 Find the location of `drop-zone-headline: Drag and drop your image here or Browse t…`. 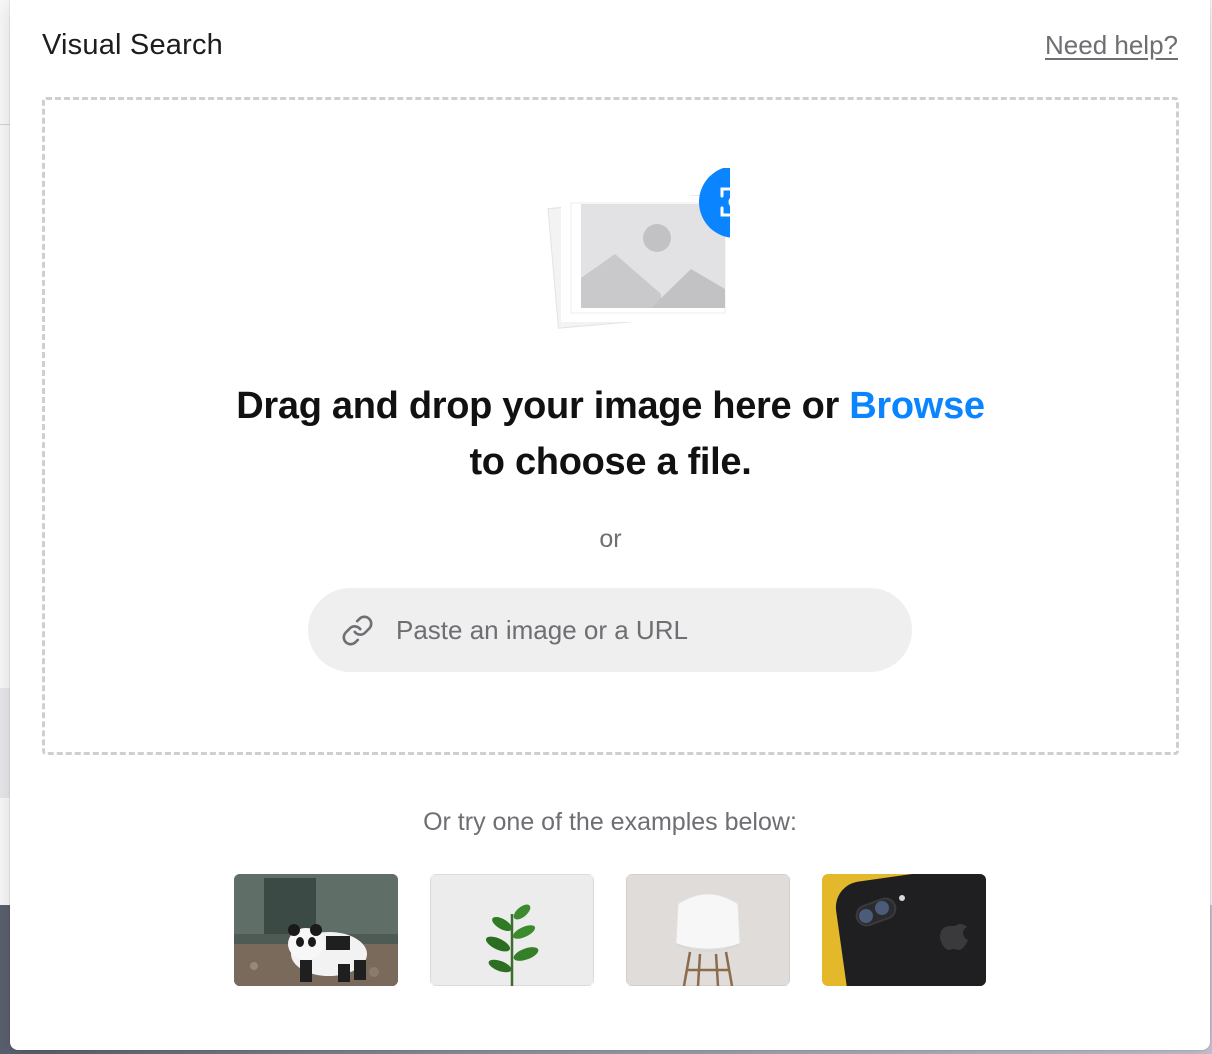

drop-zone-headline: Drag and drop your image here or Browse t… is located at coordinates (610, 434).